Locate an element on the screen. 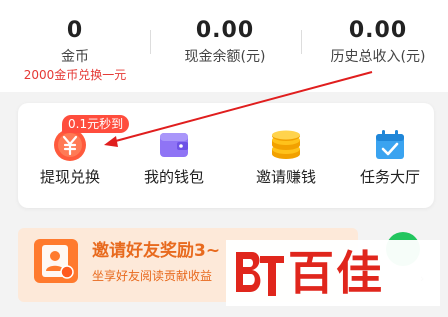  cash-balance-label: 现金余额(元) is located at coordinates (225, 57).